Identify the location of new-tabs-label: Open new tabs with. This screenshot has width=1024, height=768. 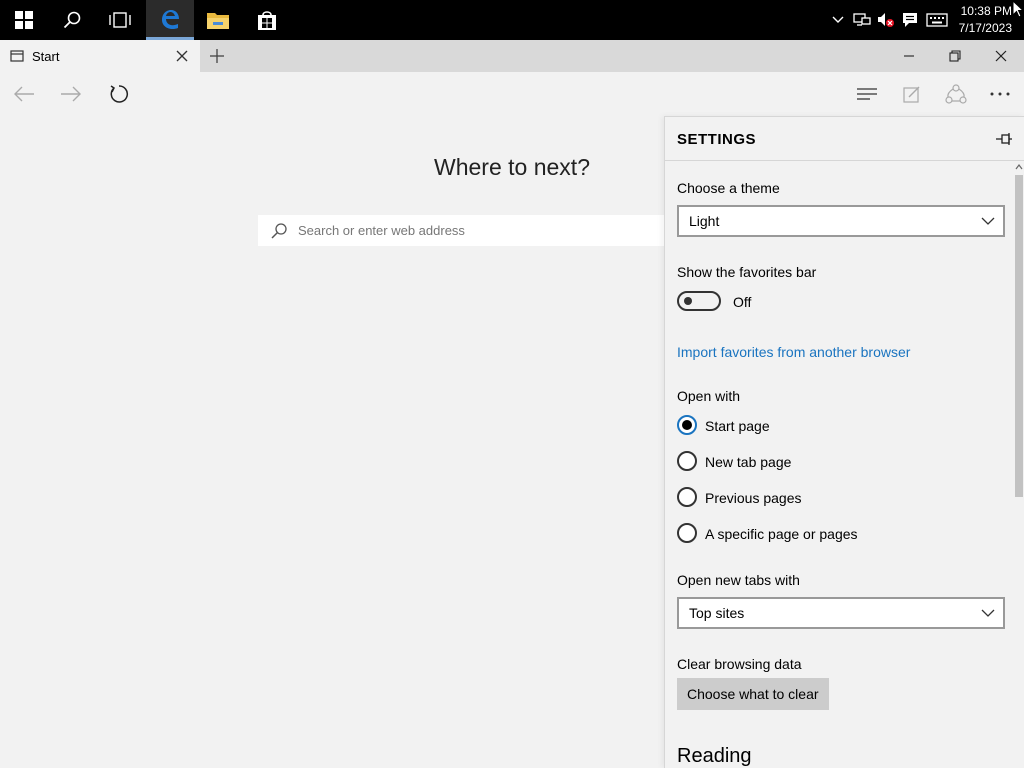
(738, 580).